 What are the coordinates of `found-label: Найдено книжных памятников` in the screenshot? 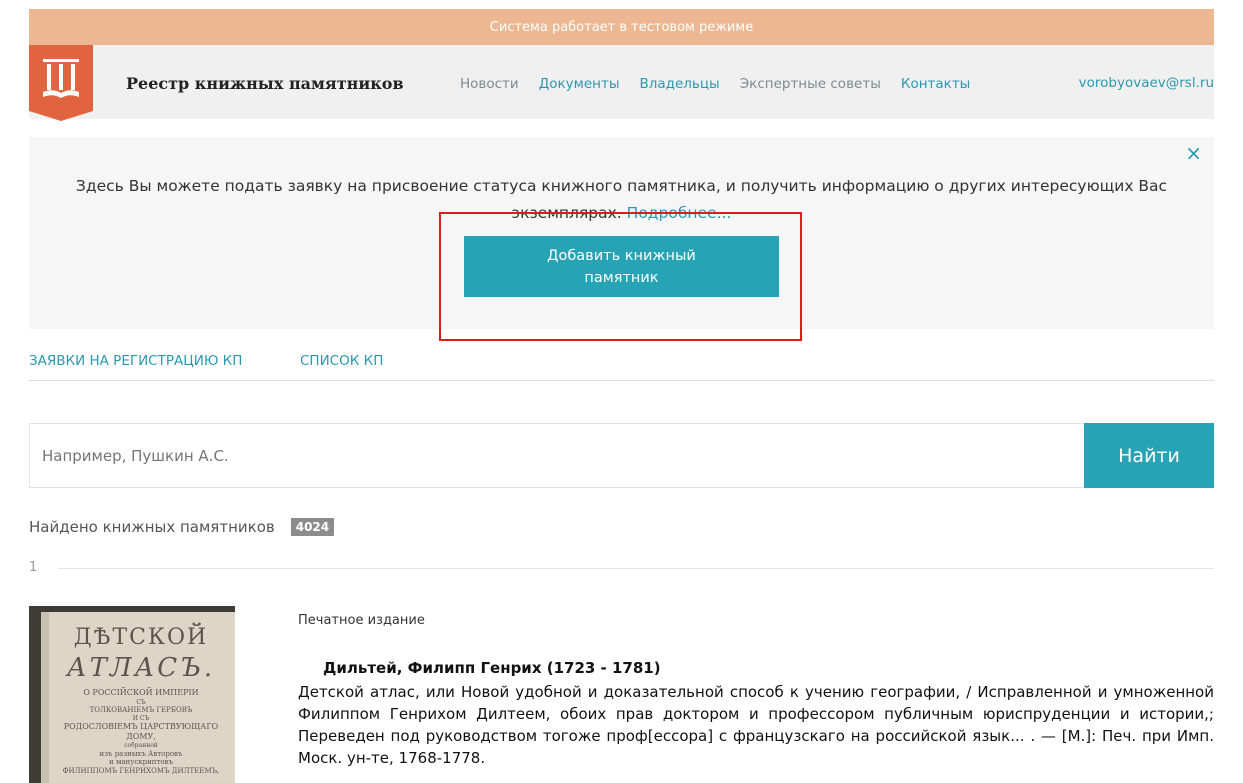 It's located at (152, 527).